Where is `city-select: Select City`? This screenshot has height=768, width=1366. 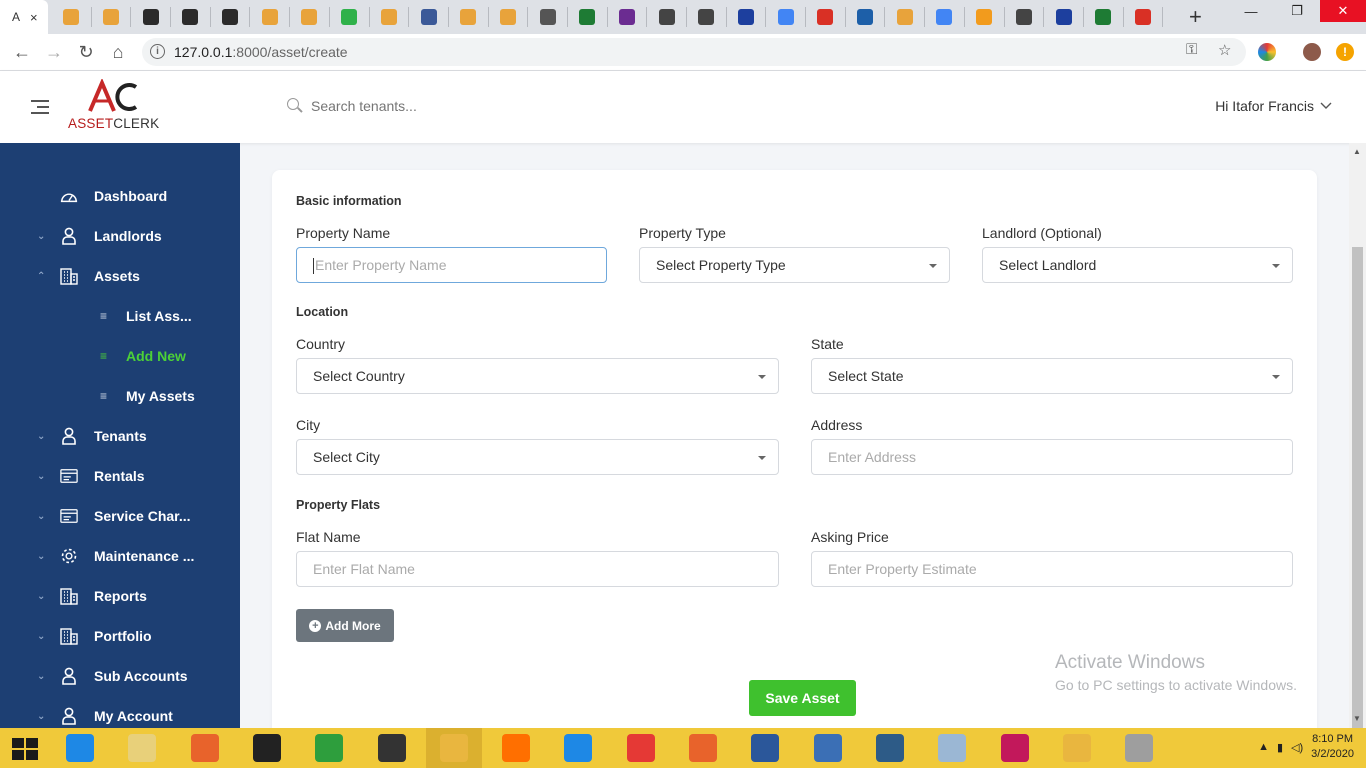 city-select: Select City is located at coordinates (537, 457).